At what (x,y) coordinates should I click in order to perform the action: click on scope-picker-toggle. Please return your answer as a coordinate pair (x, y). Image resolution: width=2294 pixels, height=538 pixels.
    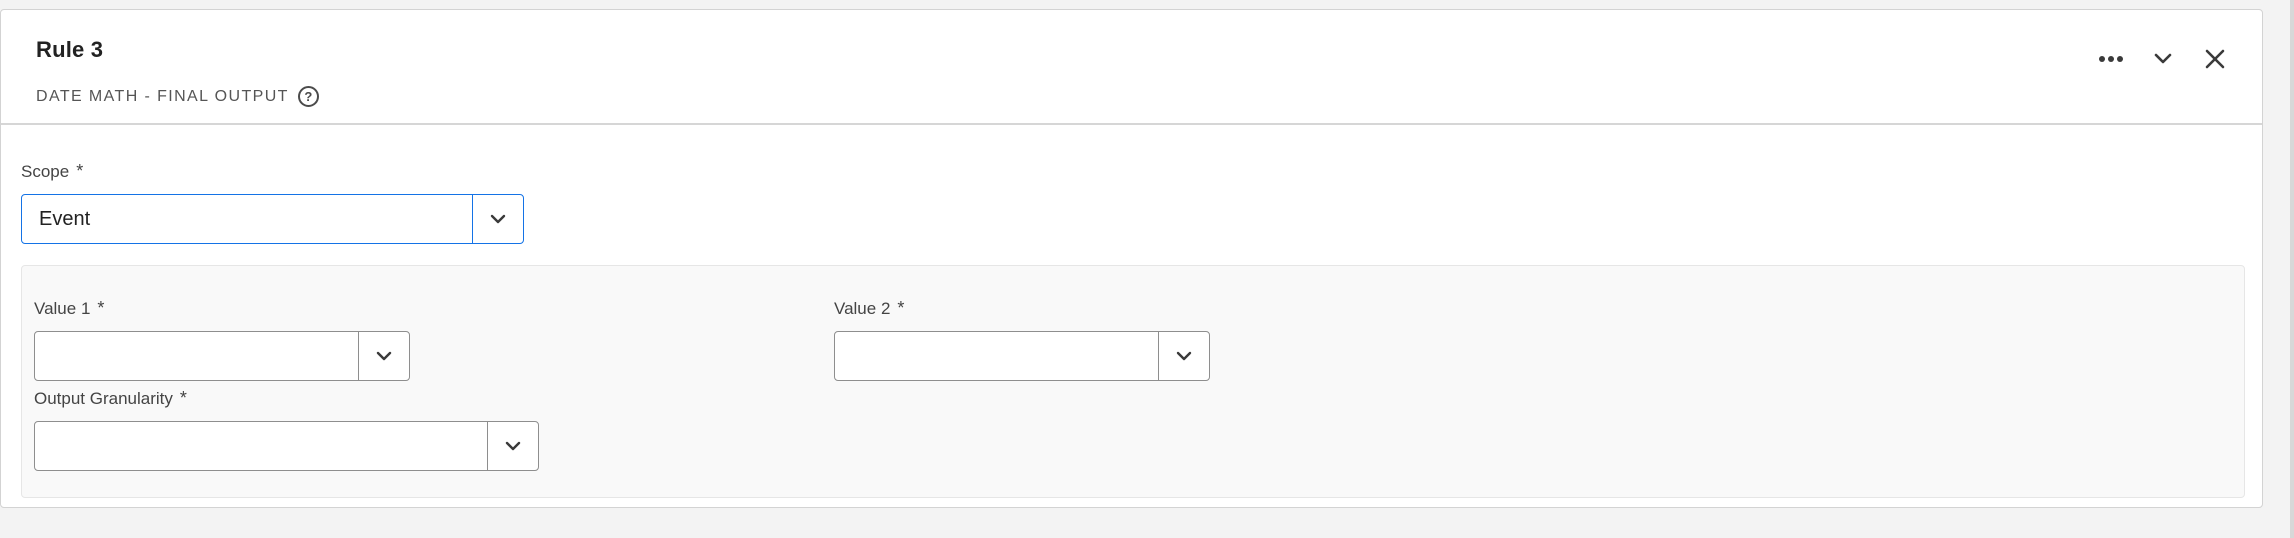
    Looking at the image, I should click on (497, 219).